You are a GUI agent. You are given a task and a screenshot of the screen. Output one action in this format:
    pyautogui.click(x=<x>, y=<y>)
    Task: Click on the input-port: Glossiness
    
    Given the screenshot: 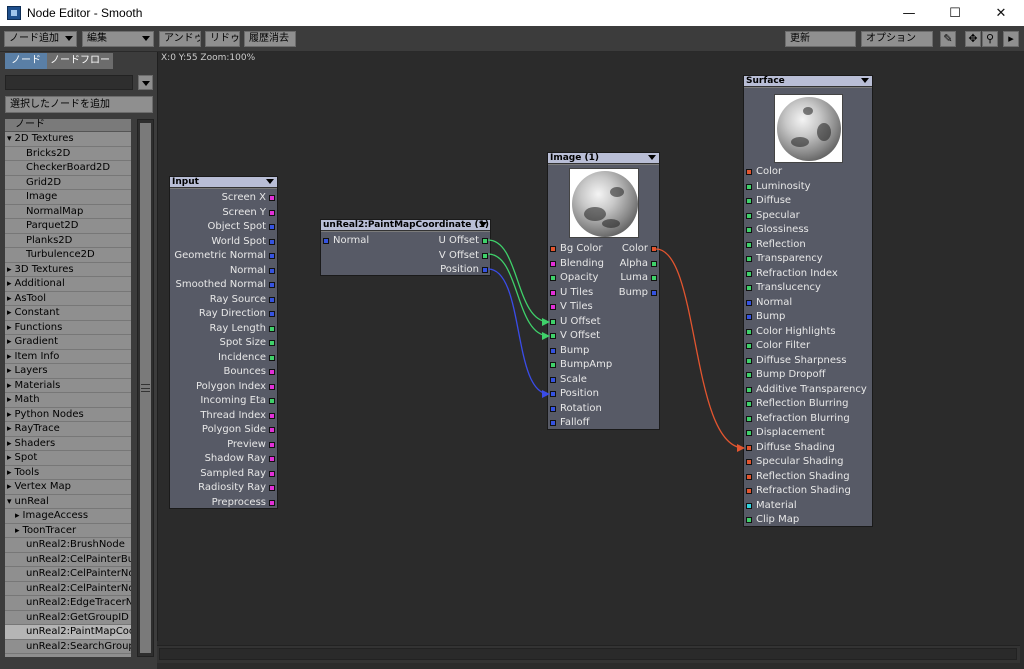 What is the action you would take?
    pyautogui.click(x=776, y=230)
    